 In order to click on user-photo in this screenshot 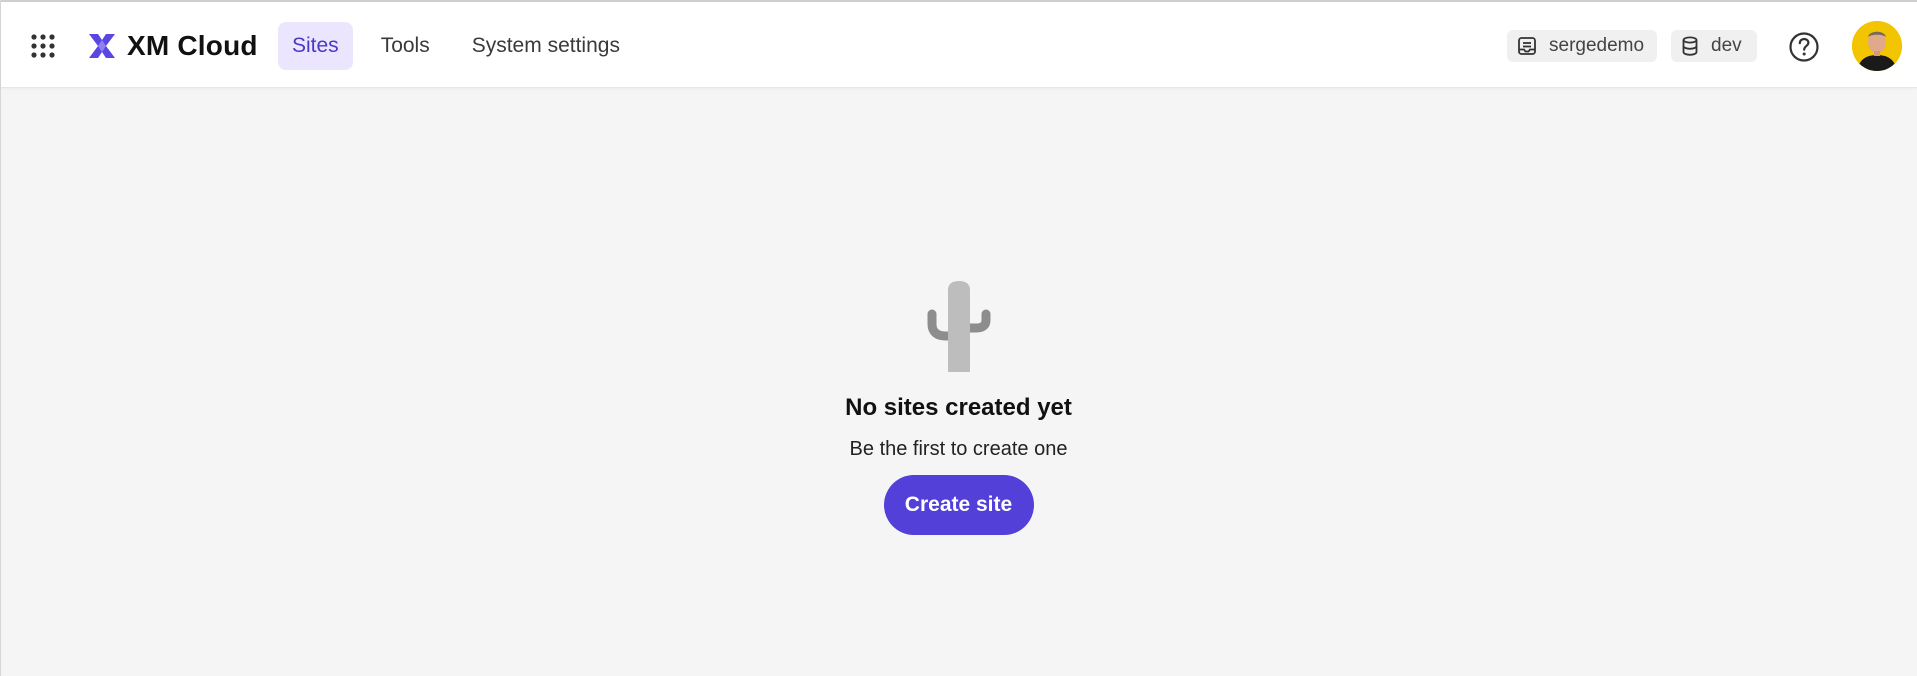, I will do `click(1877, 46)`.